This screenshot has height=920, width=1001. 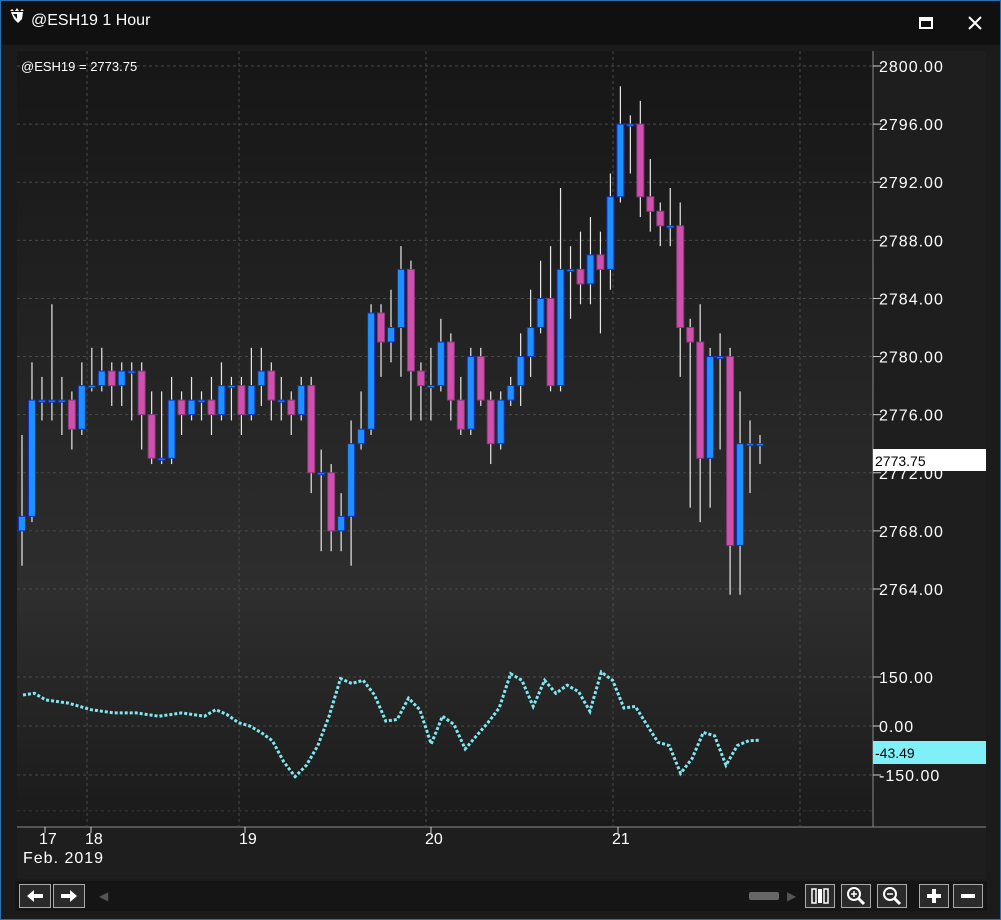 I want to click on x-axis-labels: 17 18 19 20 21, so click(x=334, y=837).